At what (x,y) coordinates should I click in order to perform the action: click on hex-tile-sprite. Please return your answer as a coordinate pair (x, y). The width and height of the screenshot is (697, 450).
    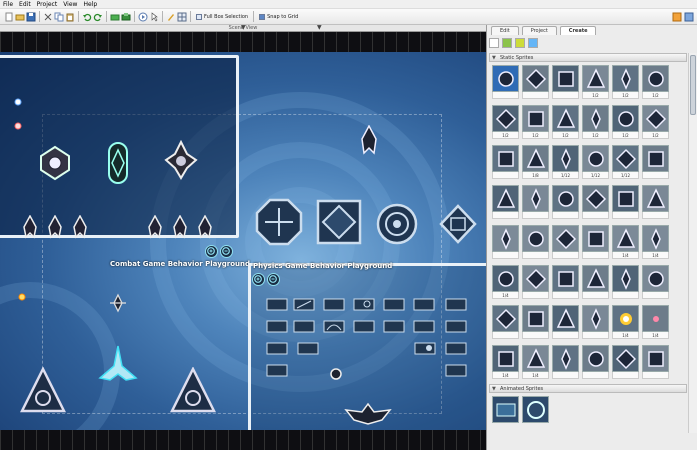
    Looking at the image, I should click on (458, 224).